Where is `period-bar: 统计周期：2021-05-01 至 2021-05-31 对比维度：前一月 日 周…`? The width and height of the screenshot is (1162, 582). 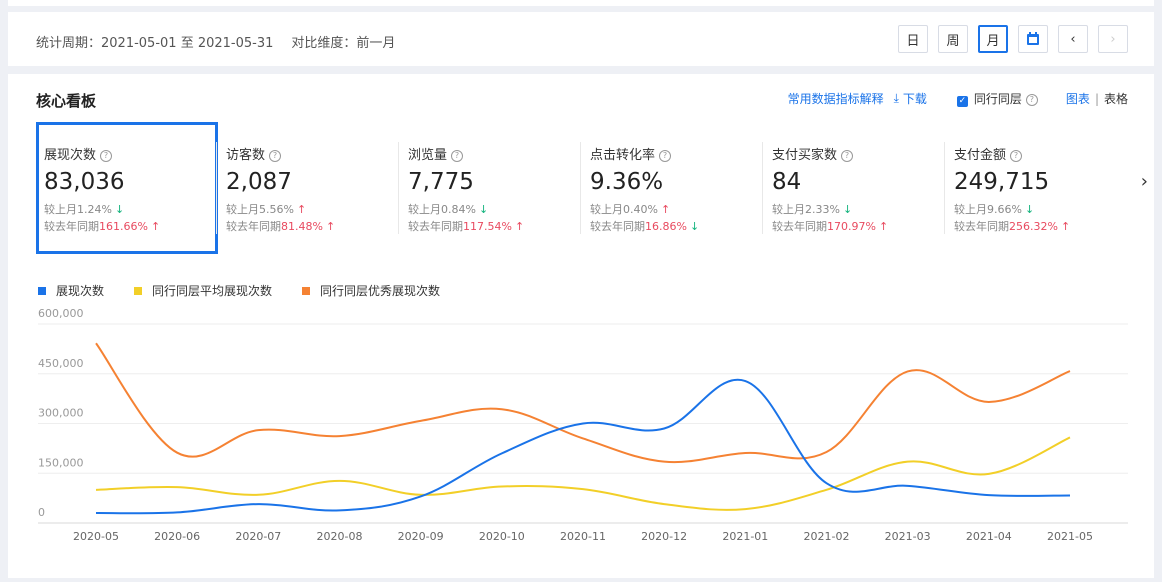 period-bar: 统计周期：2021-05-01 至 2021-05-31 对比维度：前一月 日 周… is located at coordinates (581, 39).